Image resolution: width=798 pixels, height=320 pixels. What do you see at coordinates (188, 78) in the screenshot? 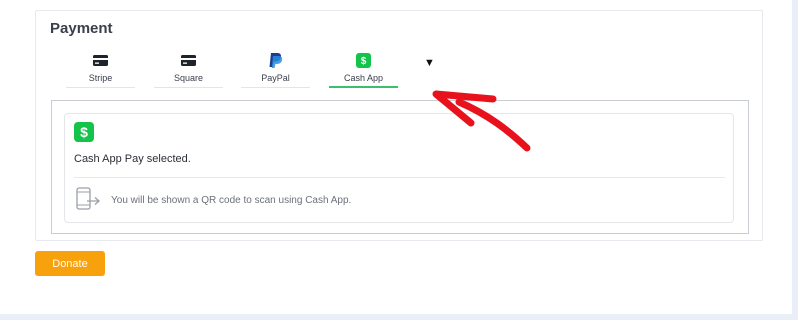
I see `tab-square-label: Square` at bounding box center [188, 78].